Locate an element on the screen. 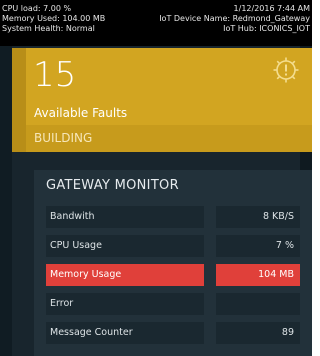 This screenshot has width=320, height=356. metric-row-error: Error is located at coordinates (176, 304).